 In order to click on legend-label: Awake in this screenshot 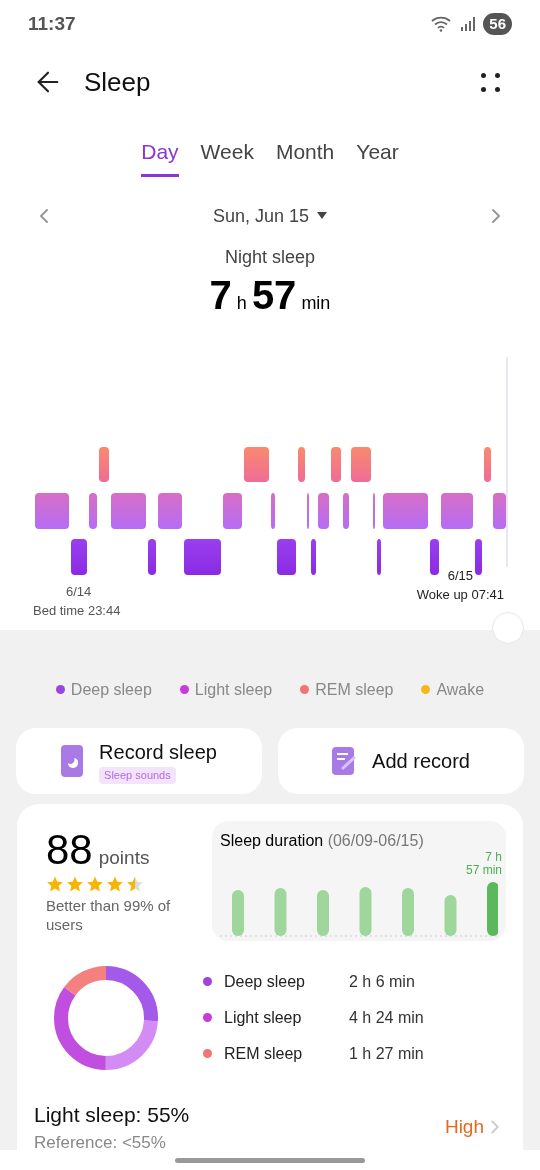, I will do `click(460, 689)`.